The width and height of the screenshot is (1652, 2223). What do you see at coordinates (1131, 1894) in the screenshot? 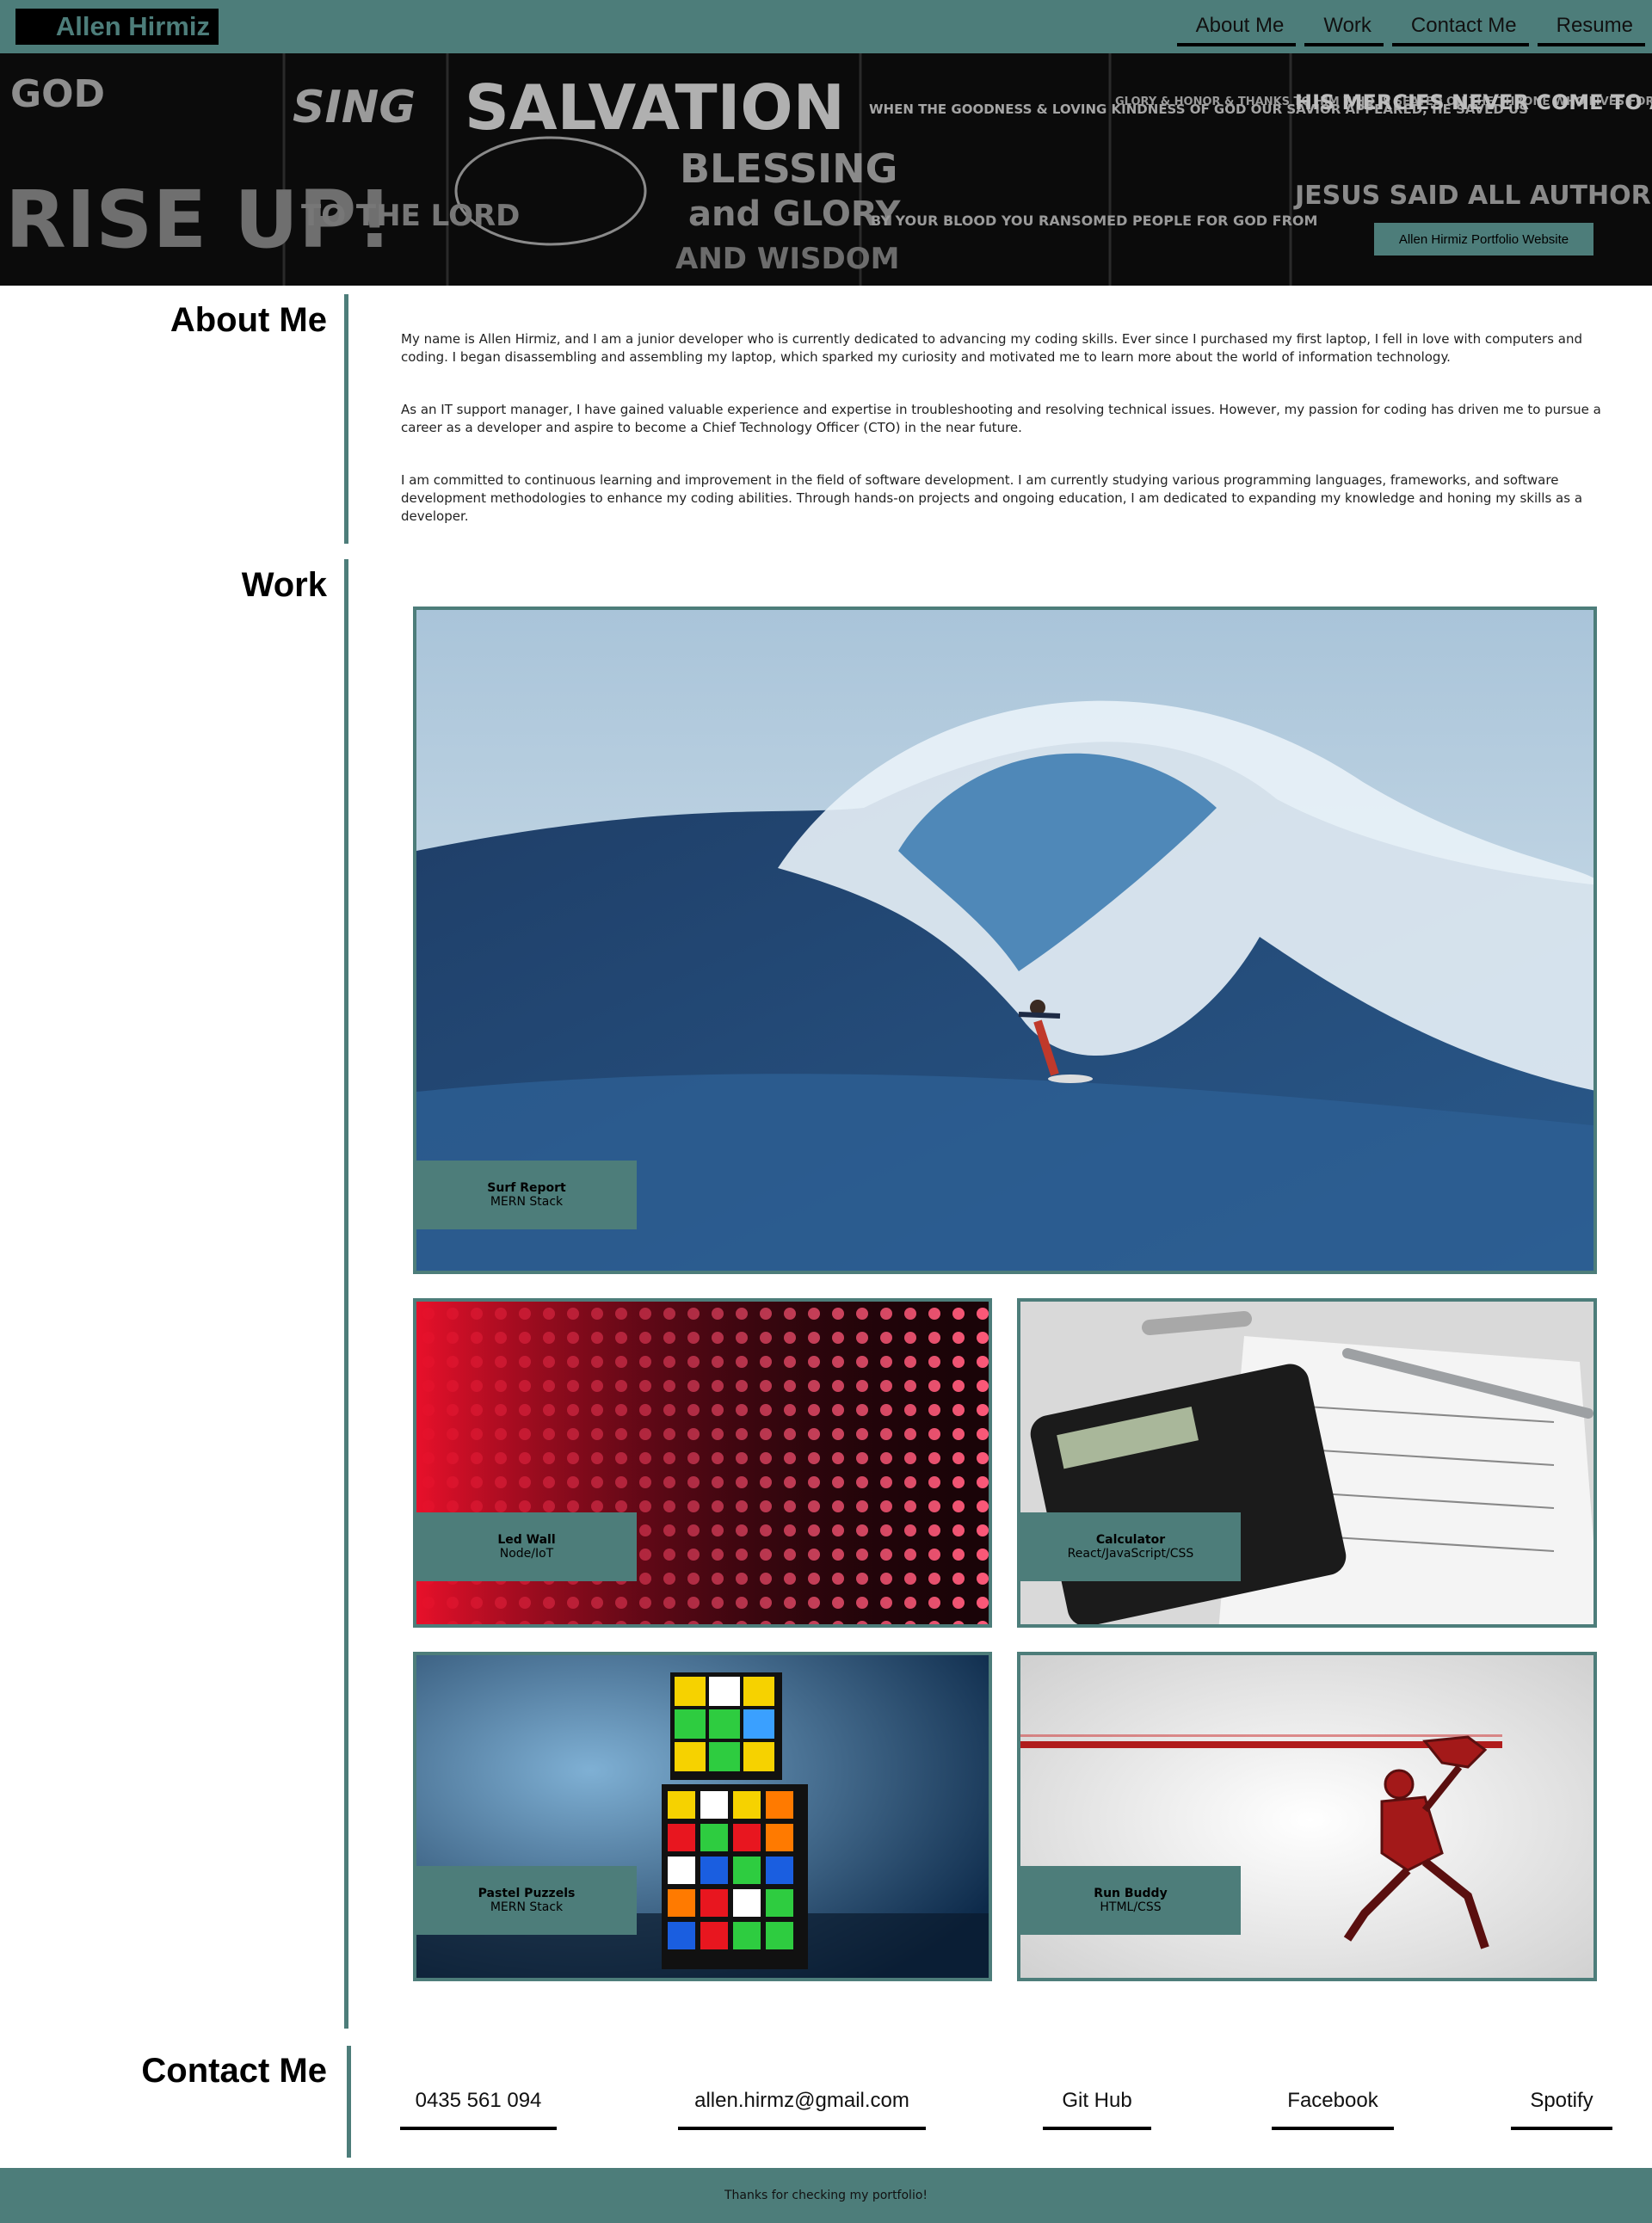
I see `project-name: Run Buddy` at bounding box center [1131, 1894].